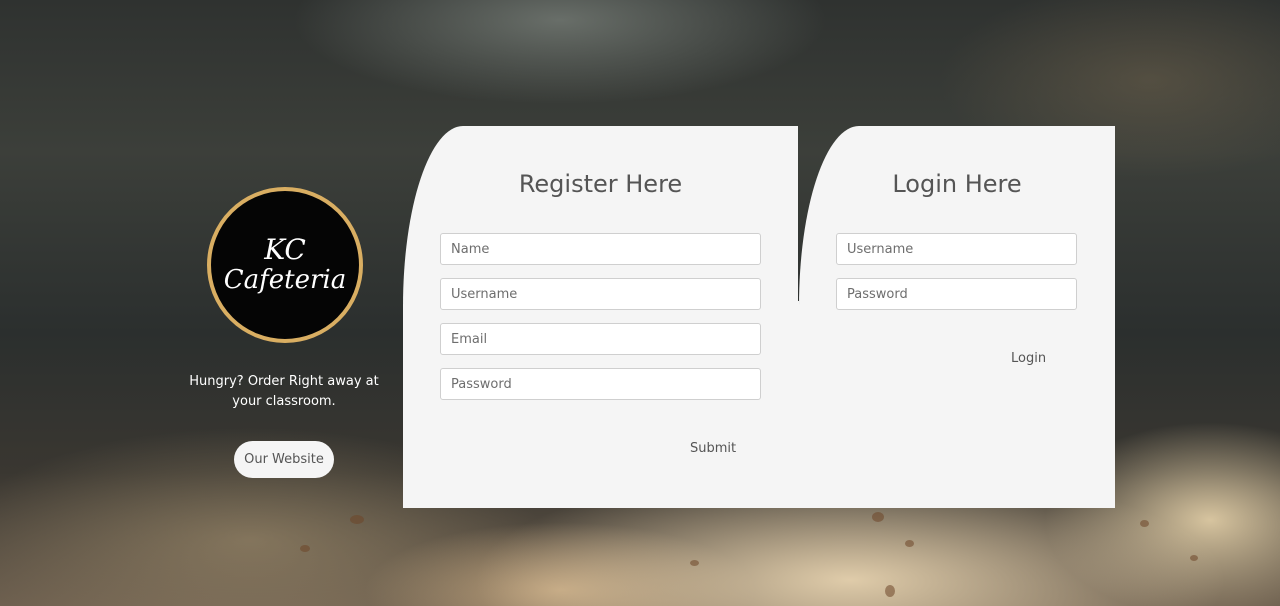 The width and height of the screenshot is (1280, 606). Describe the element at coordinates (713, 448) in the screenshot. I see `register-submit-button: Submit` at that location.